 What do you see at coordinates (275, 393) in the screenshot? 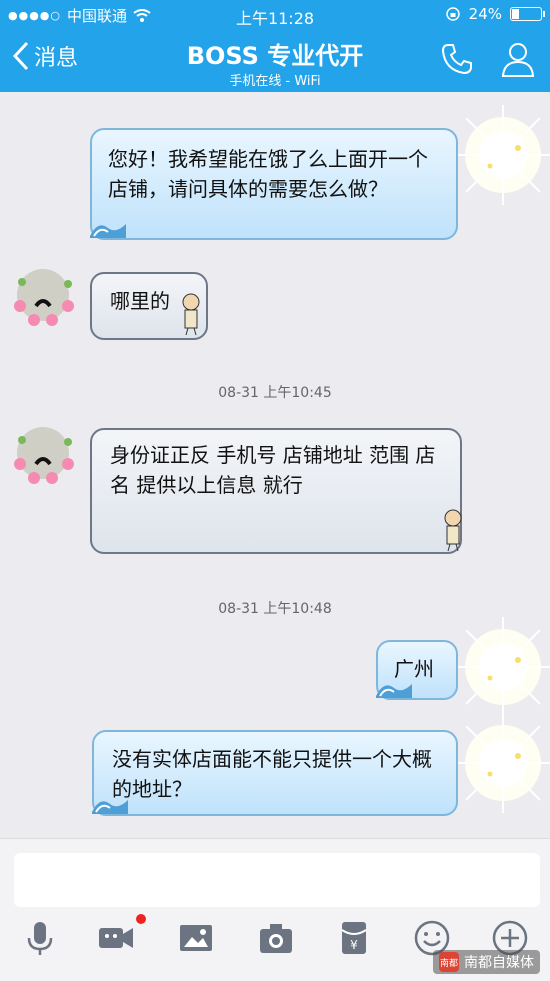
I see `timestamp: 08-31 上午10:45` at bounding box center [275, 393].